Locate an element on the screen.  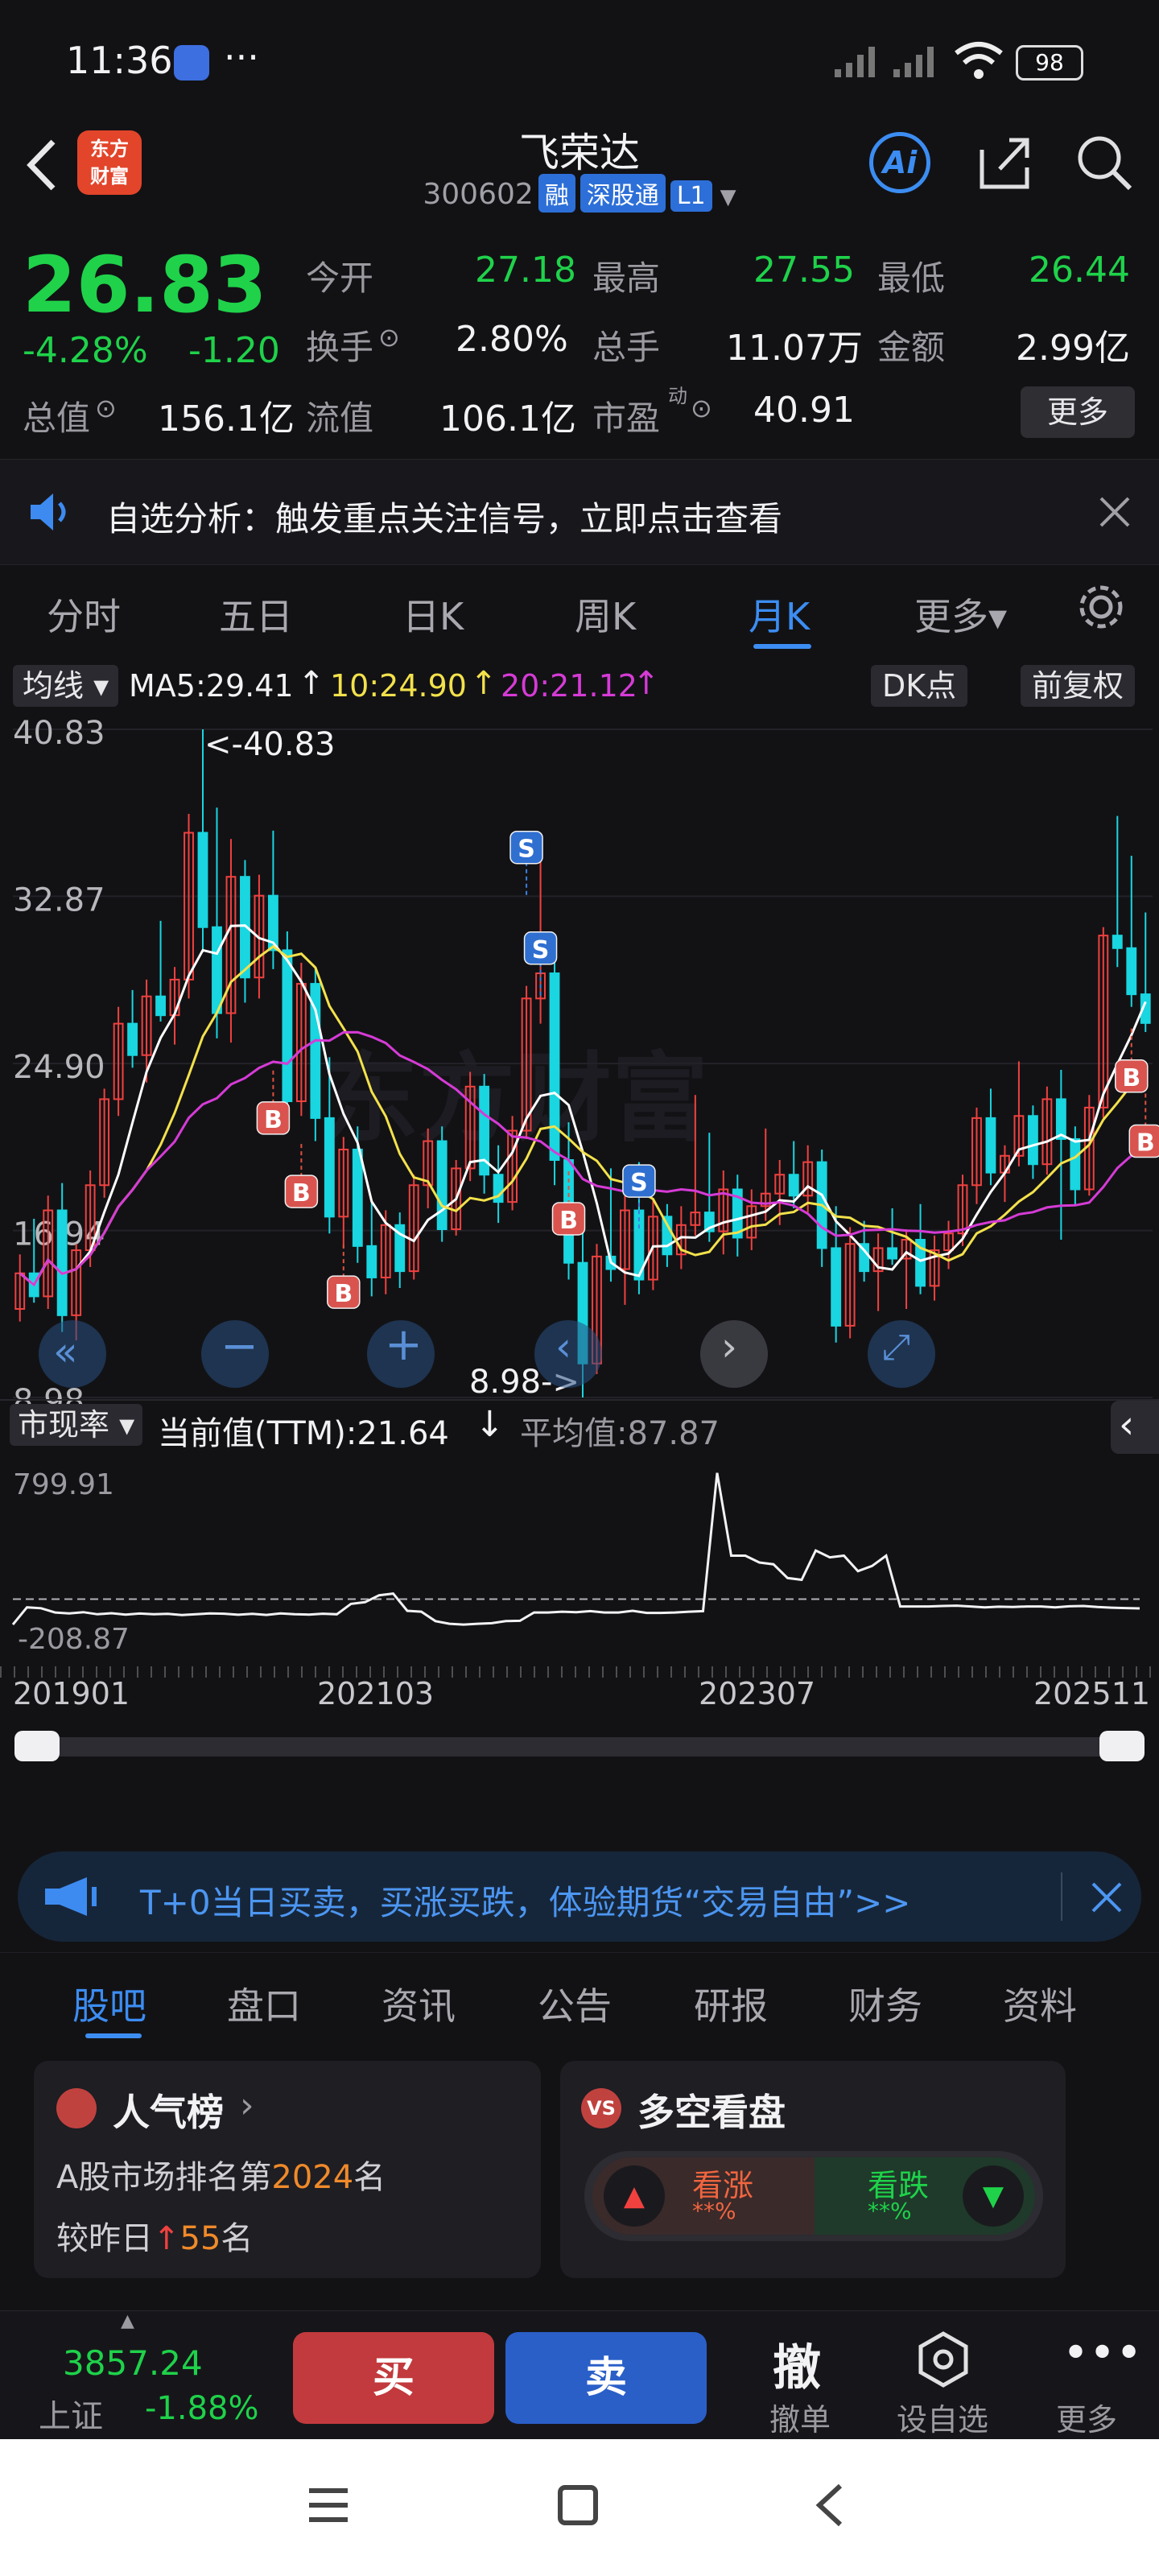
index-expand-icon: ▲ is located at coordinates (127, 2321).